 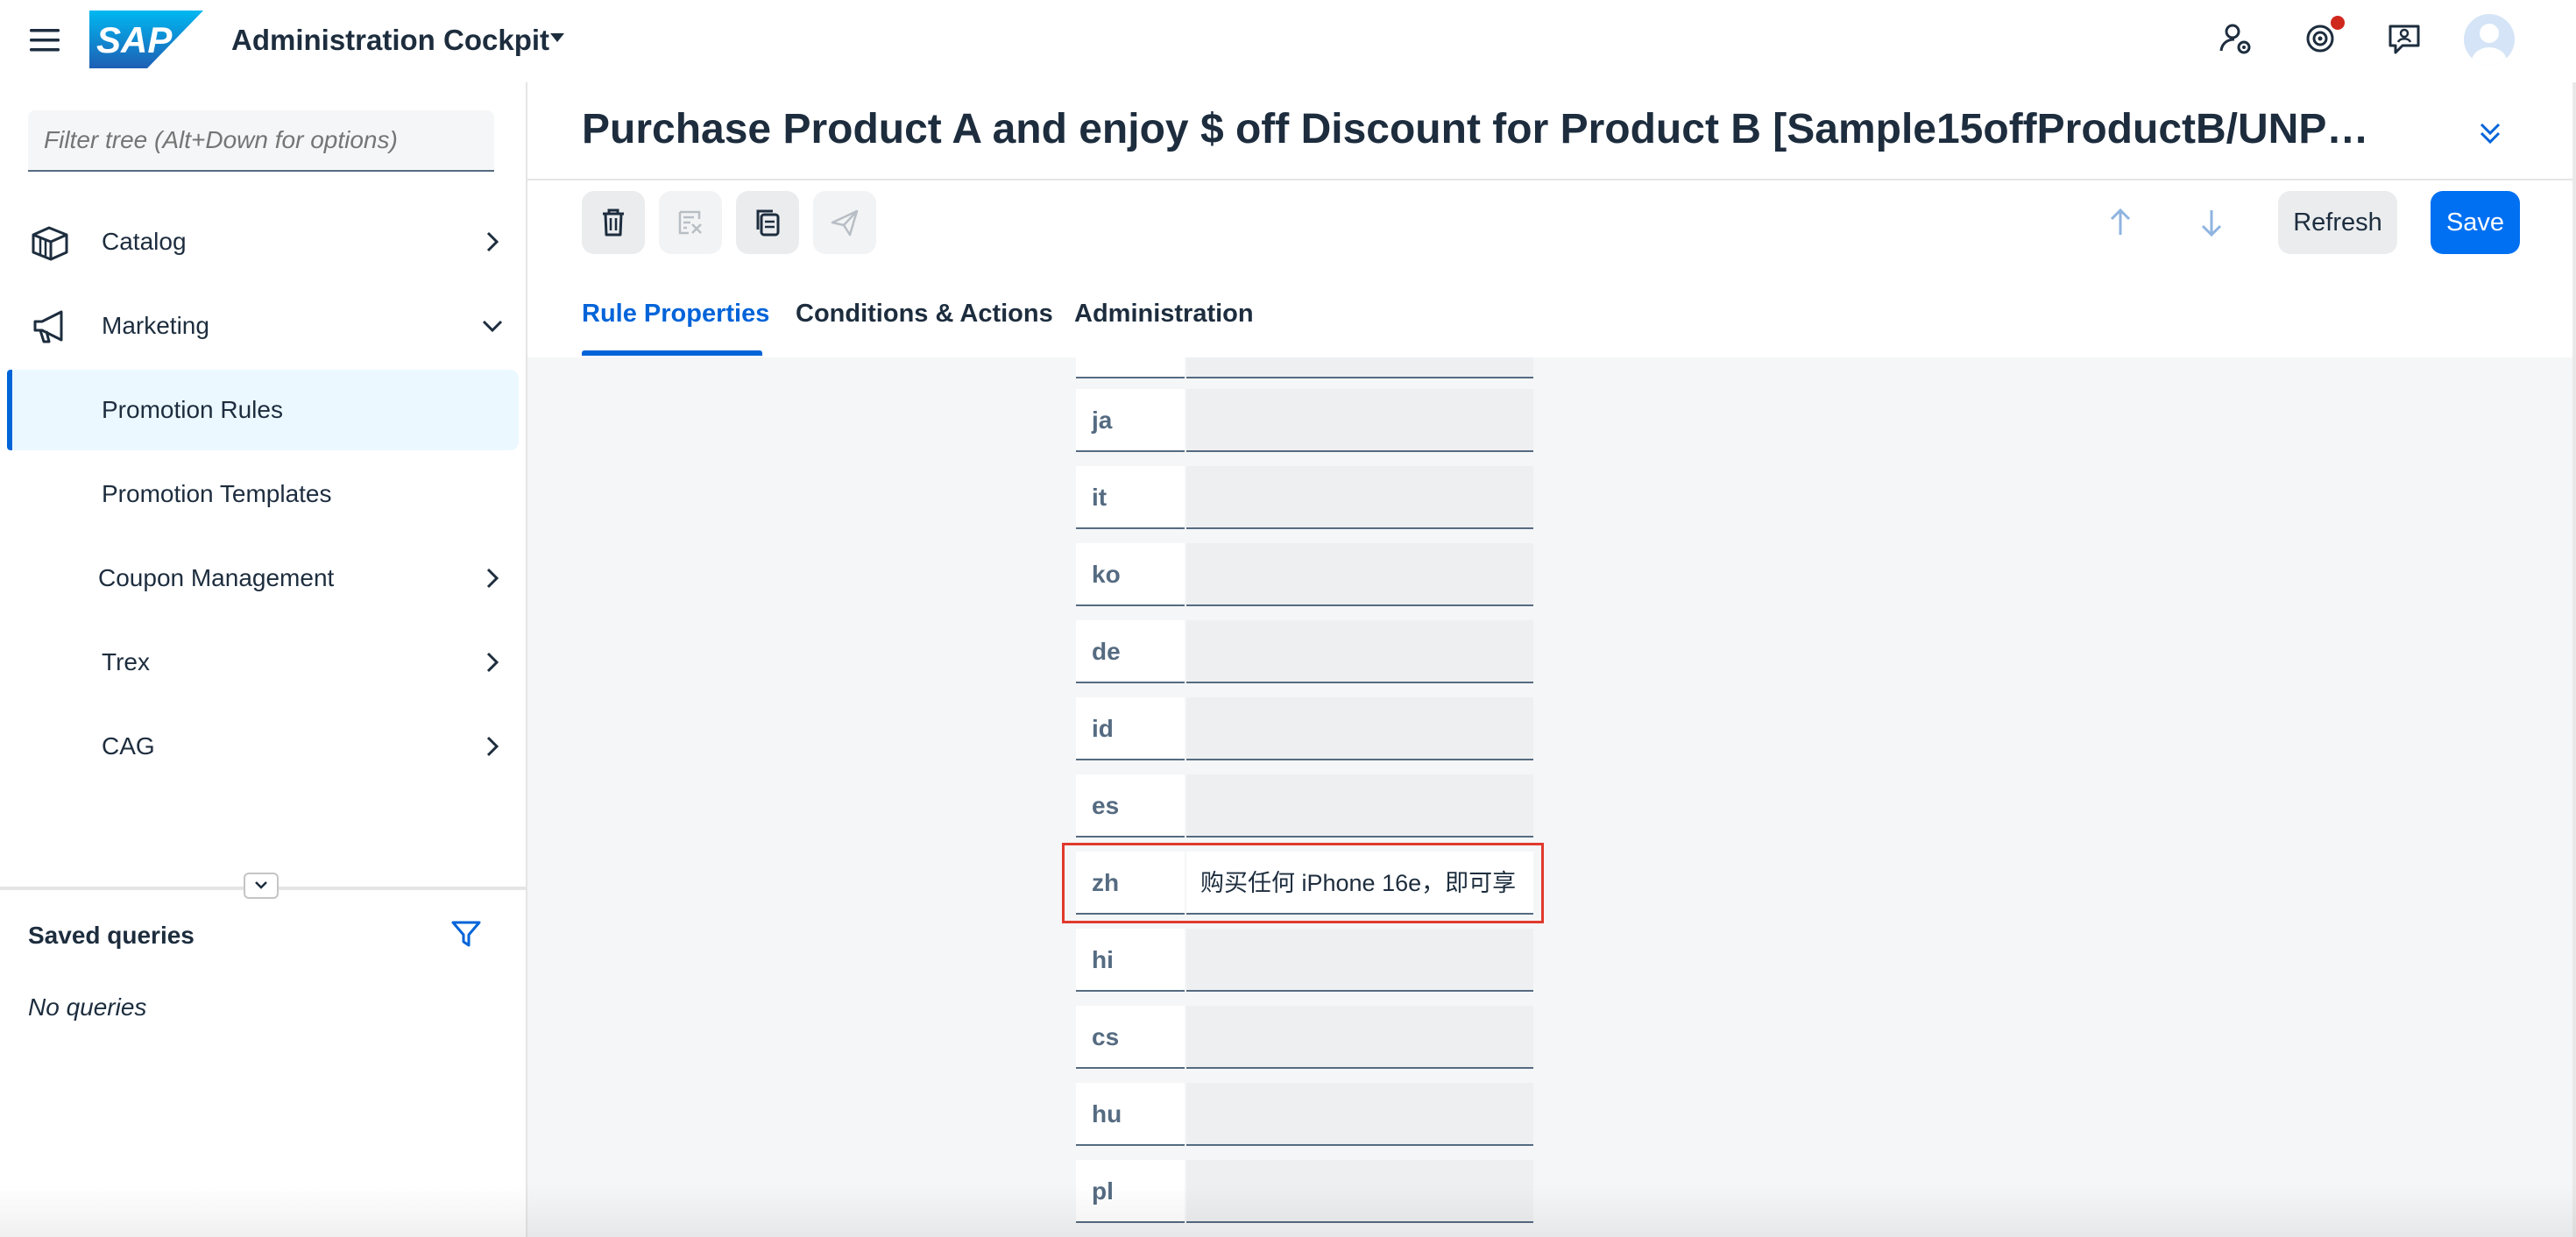 What do you see at coordinates (675, 313) in the screenshot?
I see `tab-rule-properties: Rule Properties` at bounding box center [675, 313].